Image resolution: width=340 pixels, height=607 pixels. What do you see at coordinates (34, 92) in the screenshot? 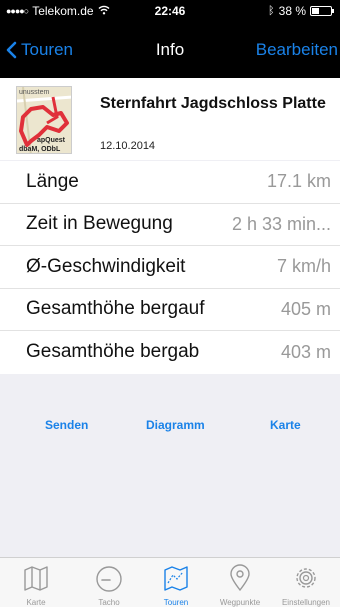
I see `thumbnail-text-1: unusstem` at bounding box center [34, 92].